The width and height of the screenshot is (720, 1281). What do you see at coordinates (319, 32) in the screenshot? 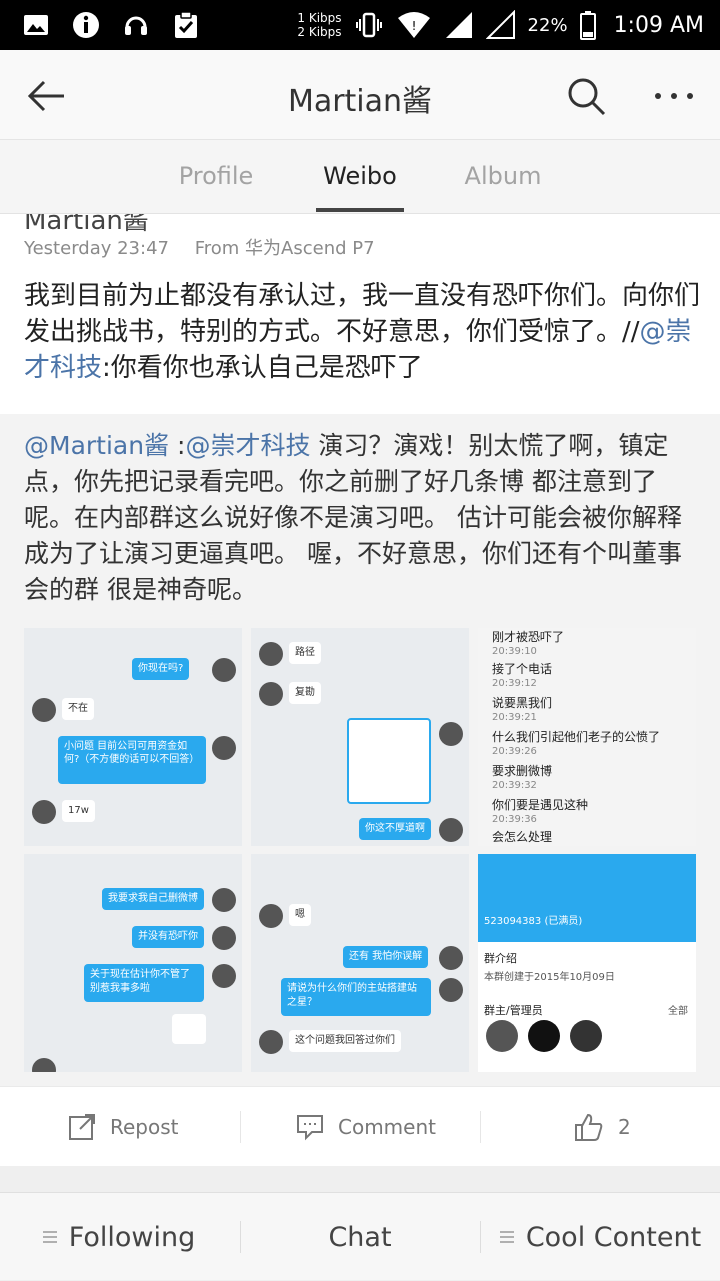
I see `download-speed: 2 Kibps` at bounding box center [319, 32].